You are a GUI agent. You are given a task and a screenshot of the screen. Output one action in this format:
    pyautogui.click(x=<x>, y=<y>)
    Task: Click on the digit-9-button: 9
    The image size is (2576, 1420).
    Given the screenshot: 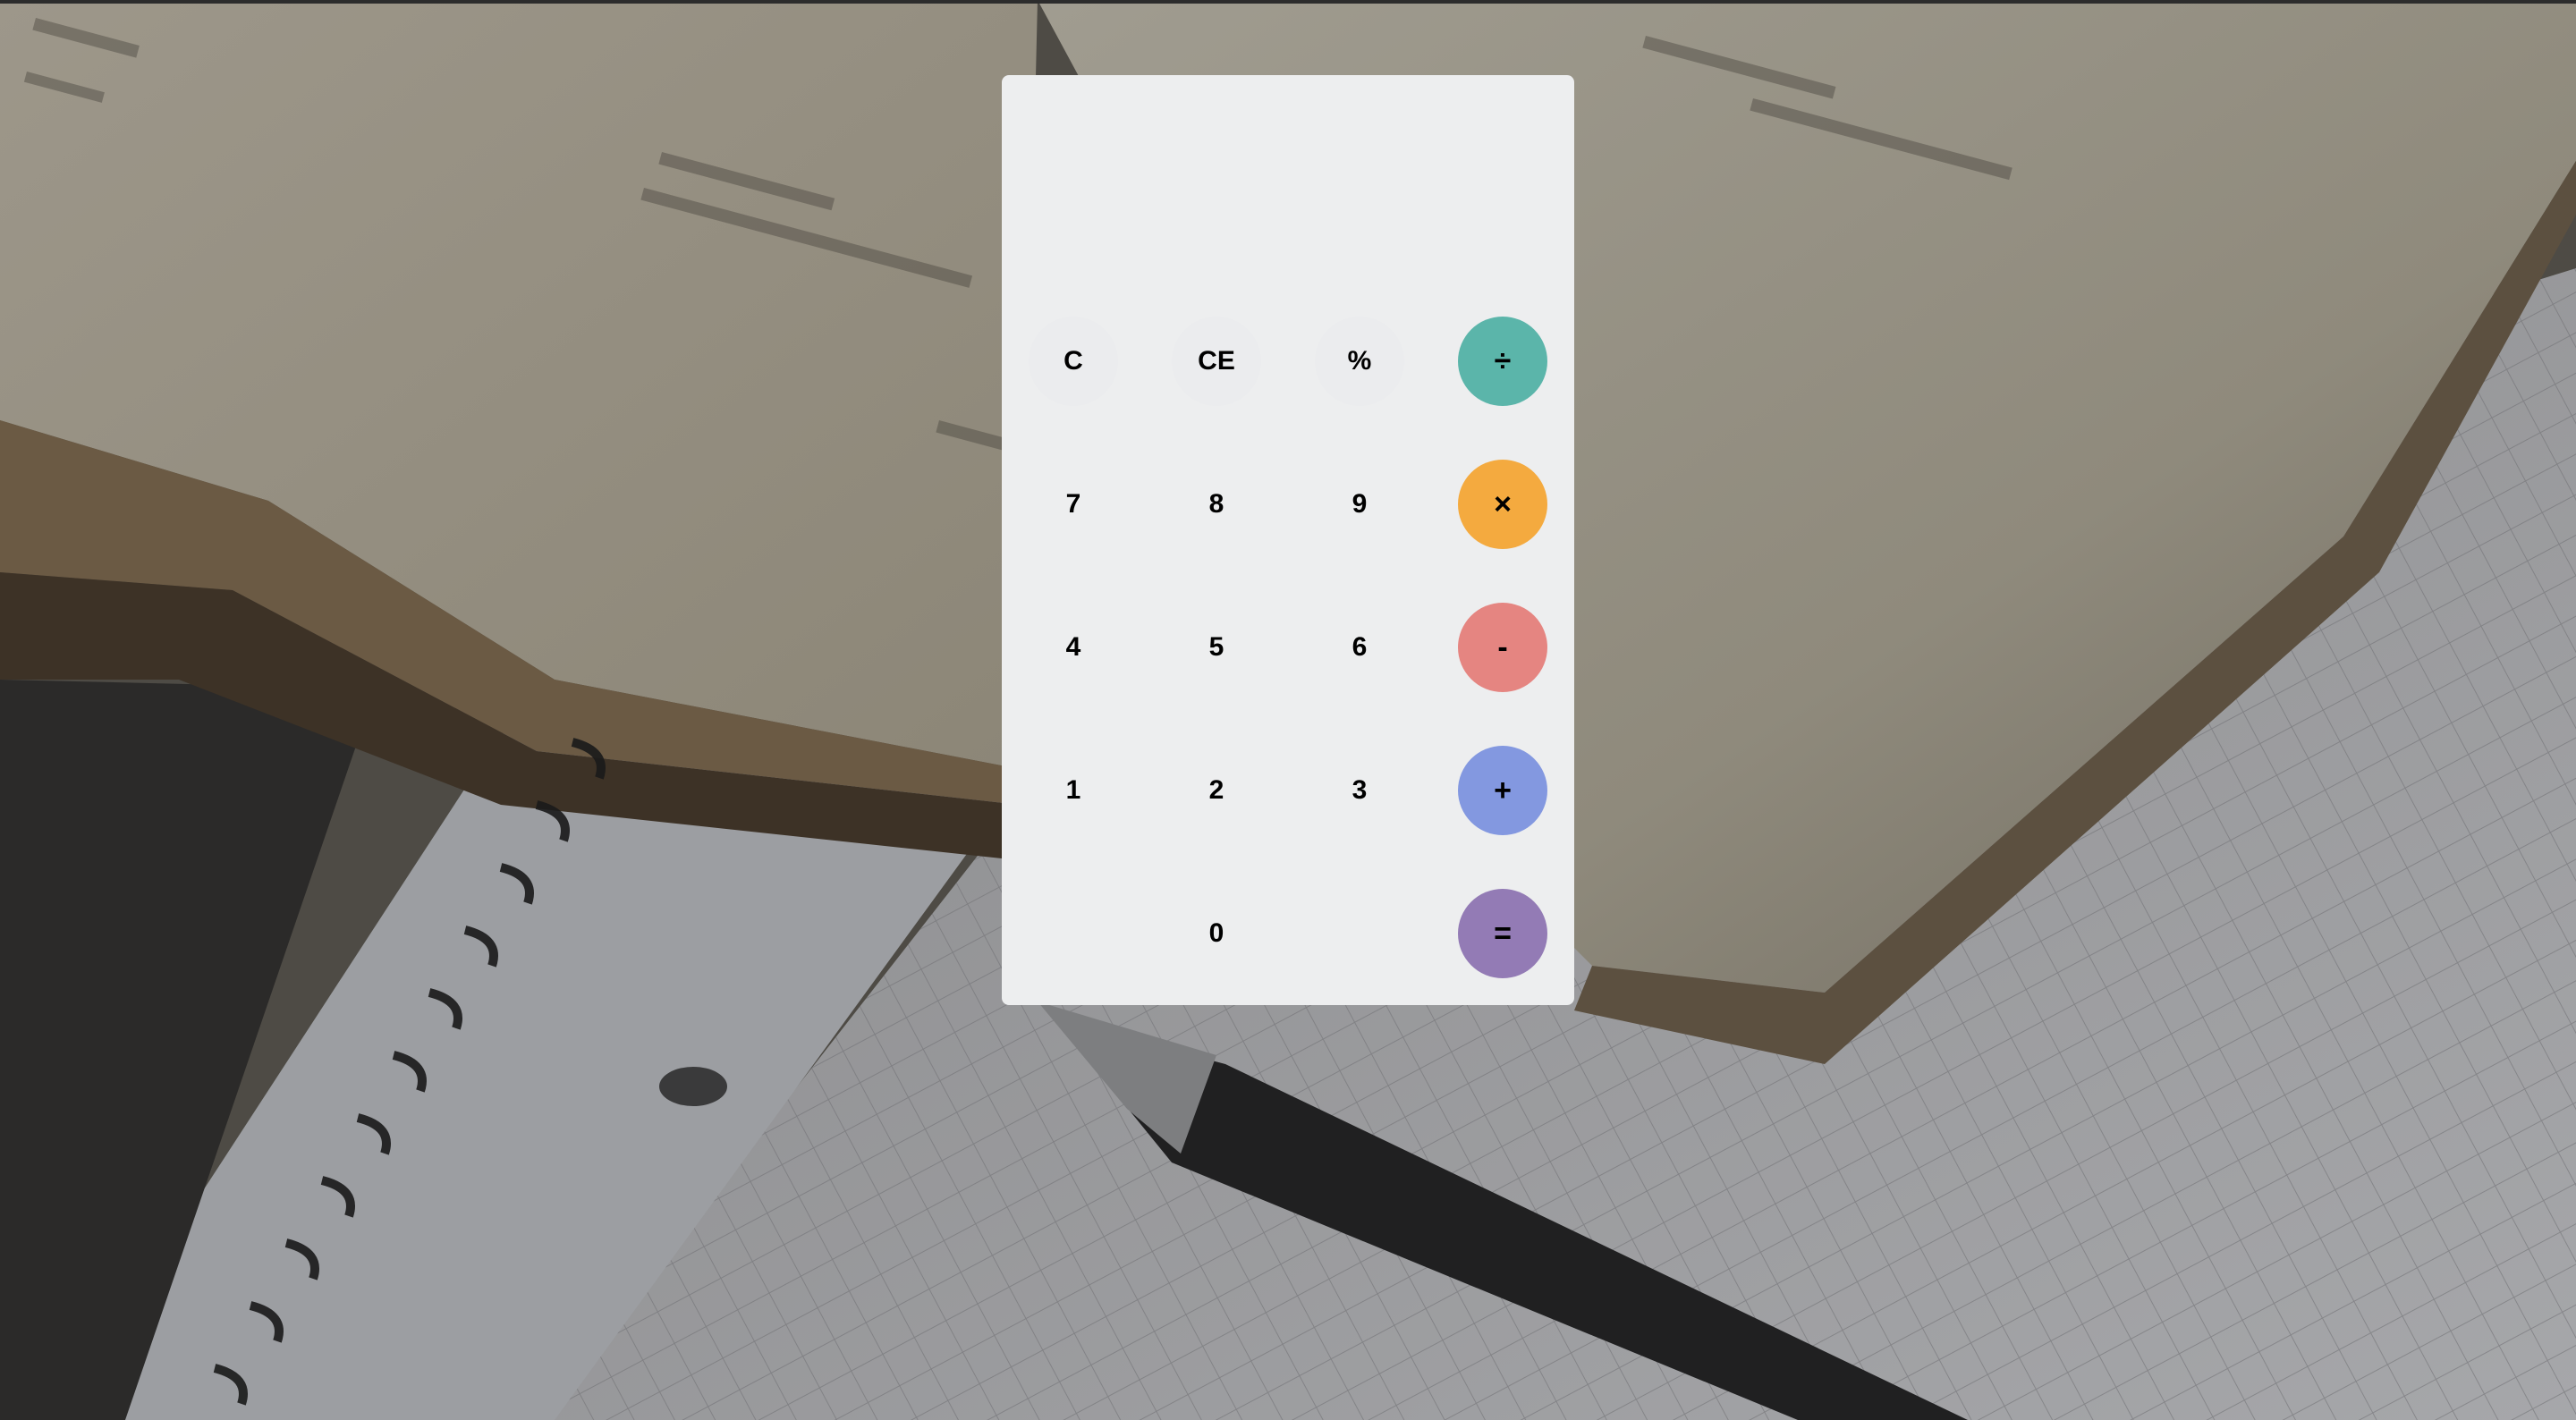 What is the action you would take?
    pyautogui.click(x=1359, y=505)
    